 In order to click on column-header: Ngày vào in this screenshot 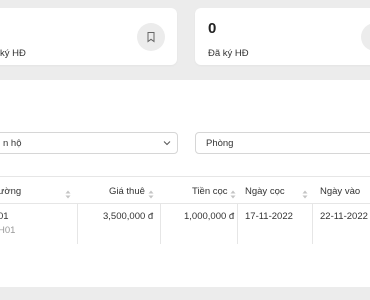, I will do `click(340, 191)`.